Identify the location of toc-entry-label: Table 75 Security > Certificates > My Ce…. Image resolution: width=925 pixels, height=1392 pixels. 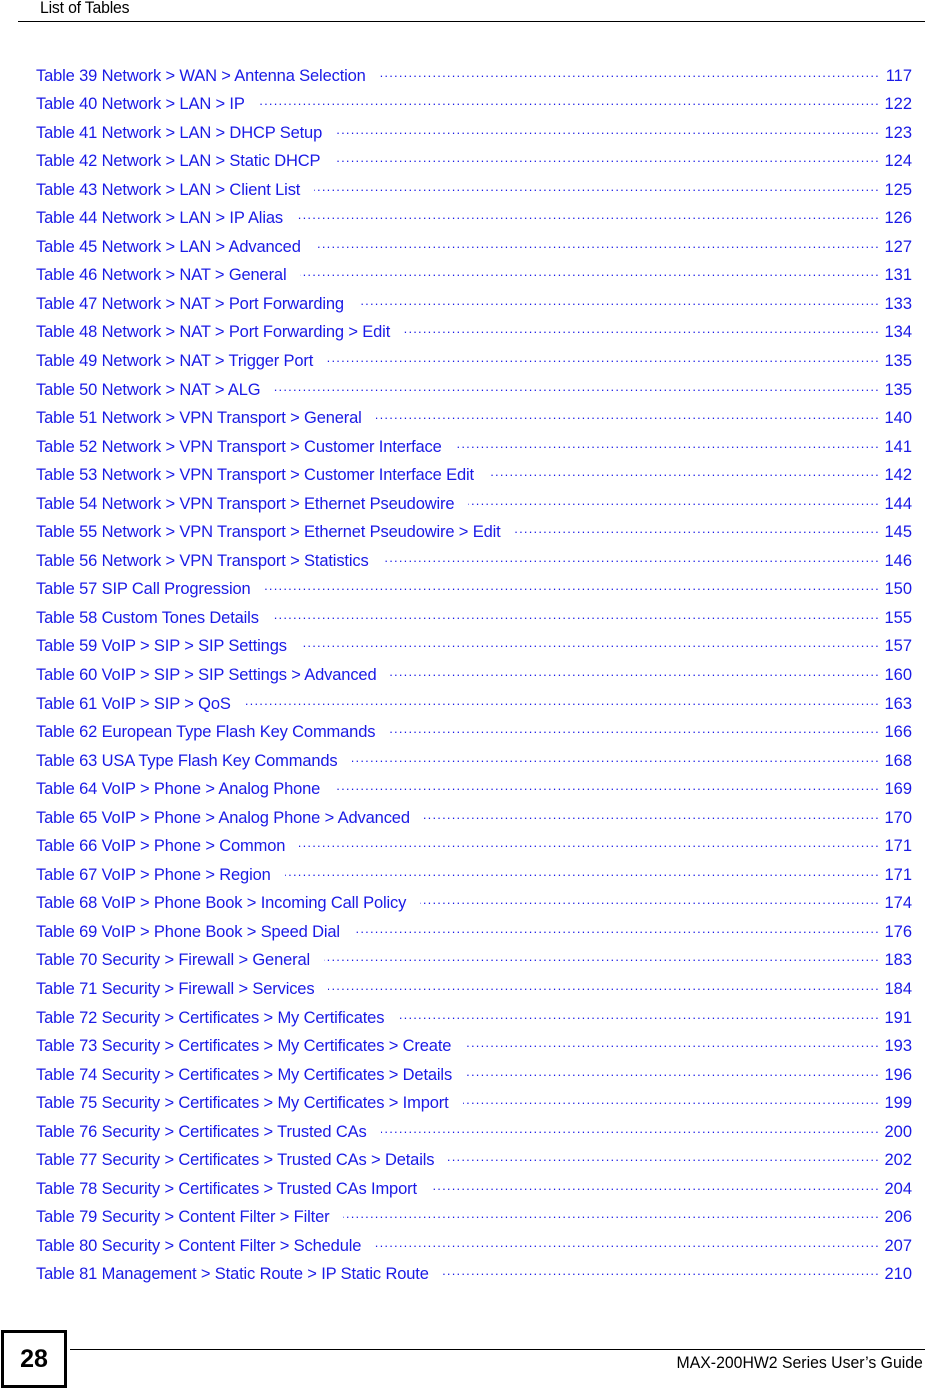
(242, 1103).